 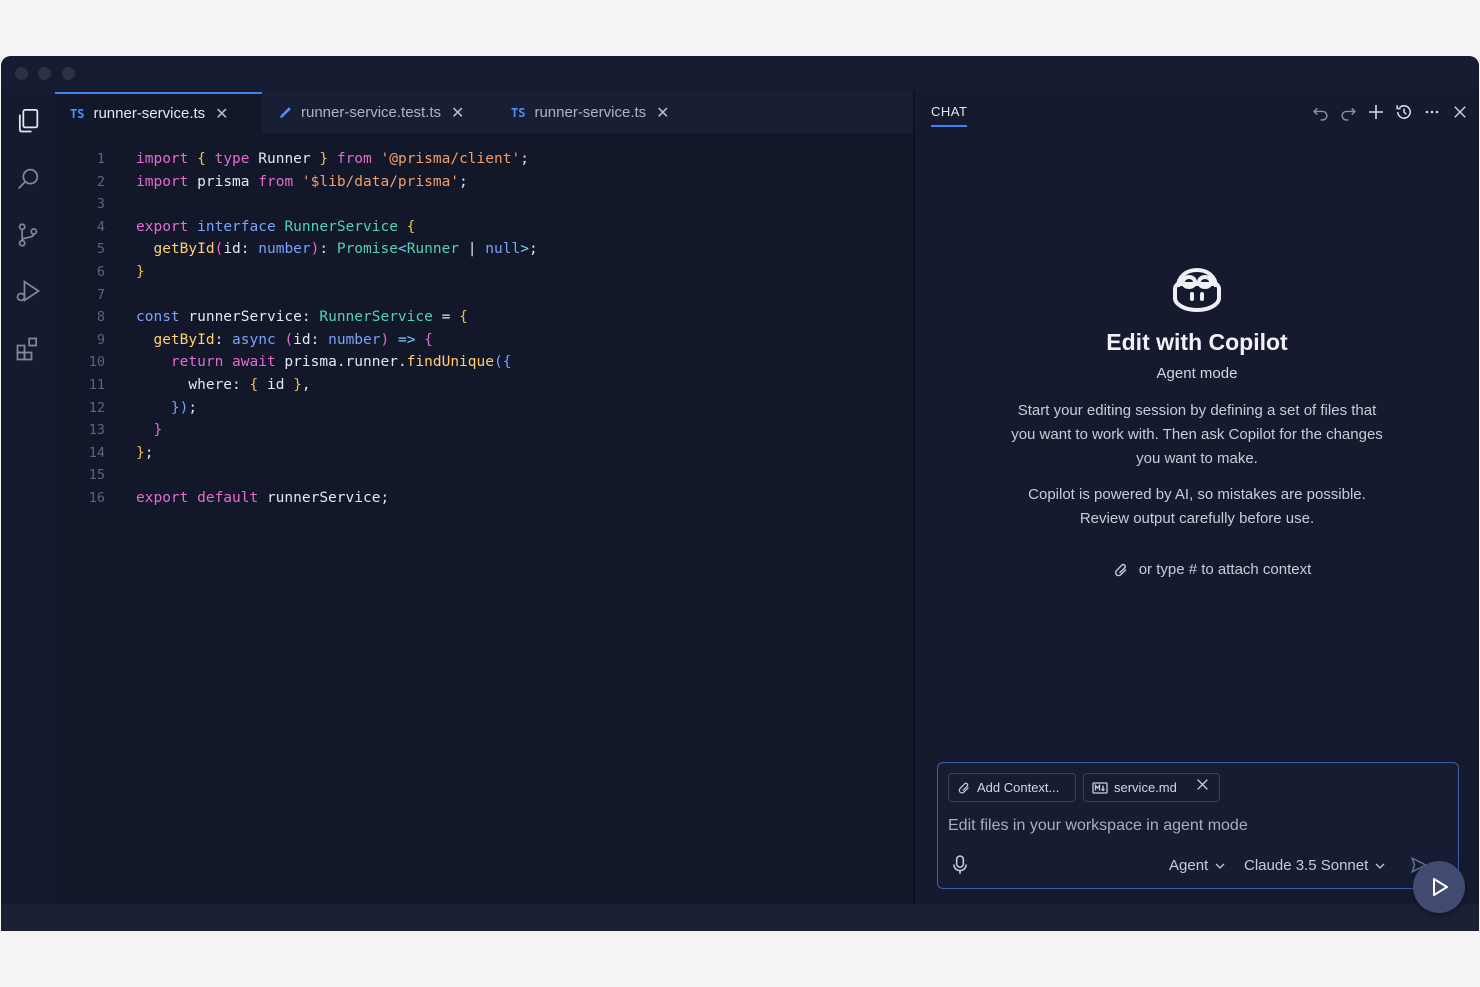 I want to click on remove-file-icon, so click(x=1202, y=786).